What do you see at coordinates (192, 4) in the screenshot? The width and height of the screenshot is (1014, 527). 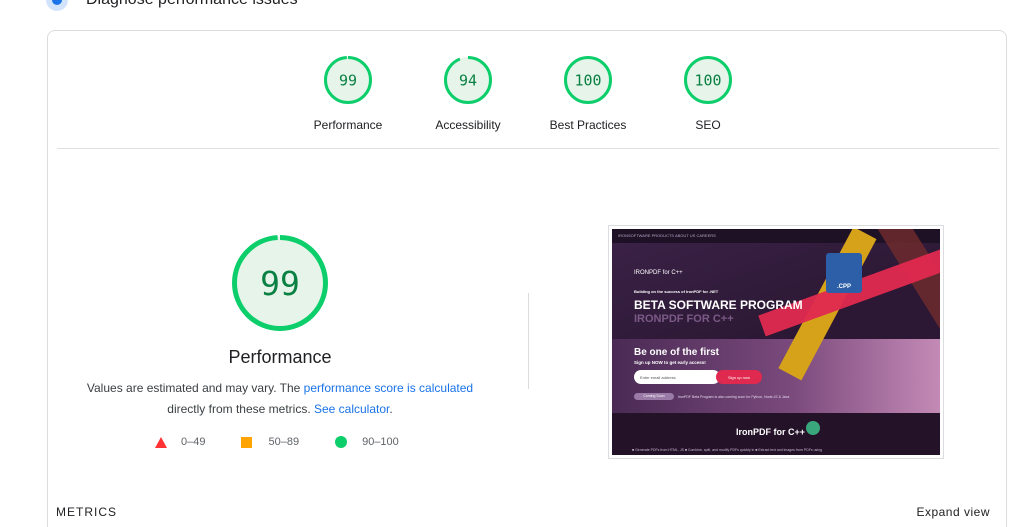 I see `section-heading: Diagnose performance issues` at bounding box center [192, 4].